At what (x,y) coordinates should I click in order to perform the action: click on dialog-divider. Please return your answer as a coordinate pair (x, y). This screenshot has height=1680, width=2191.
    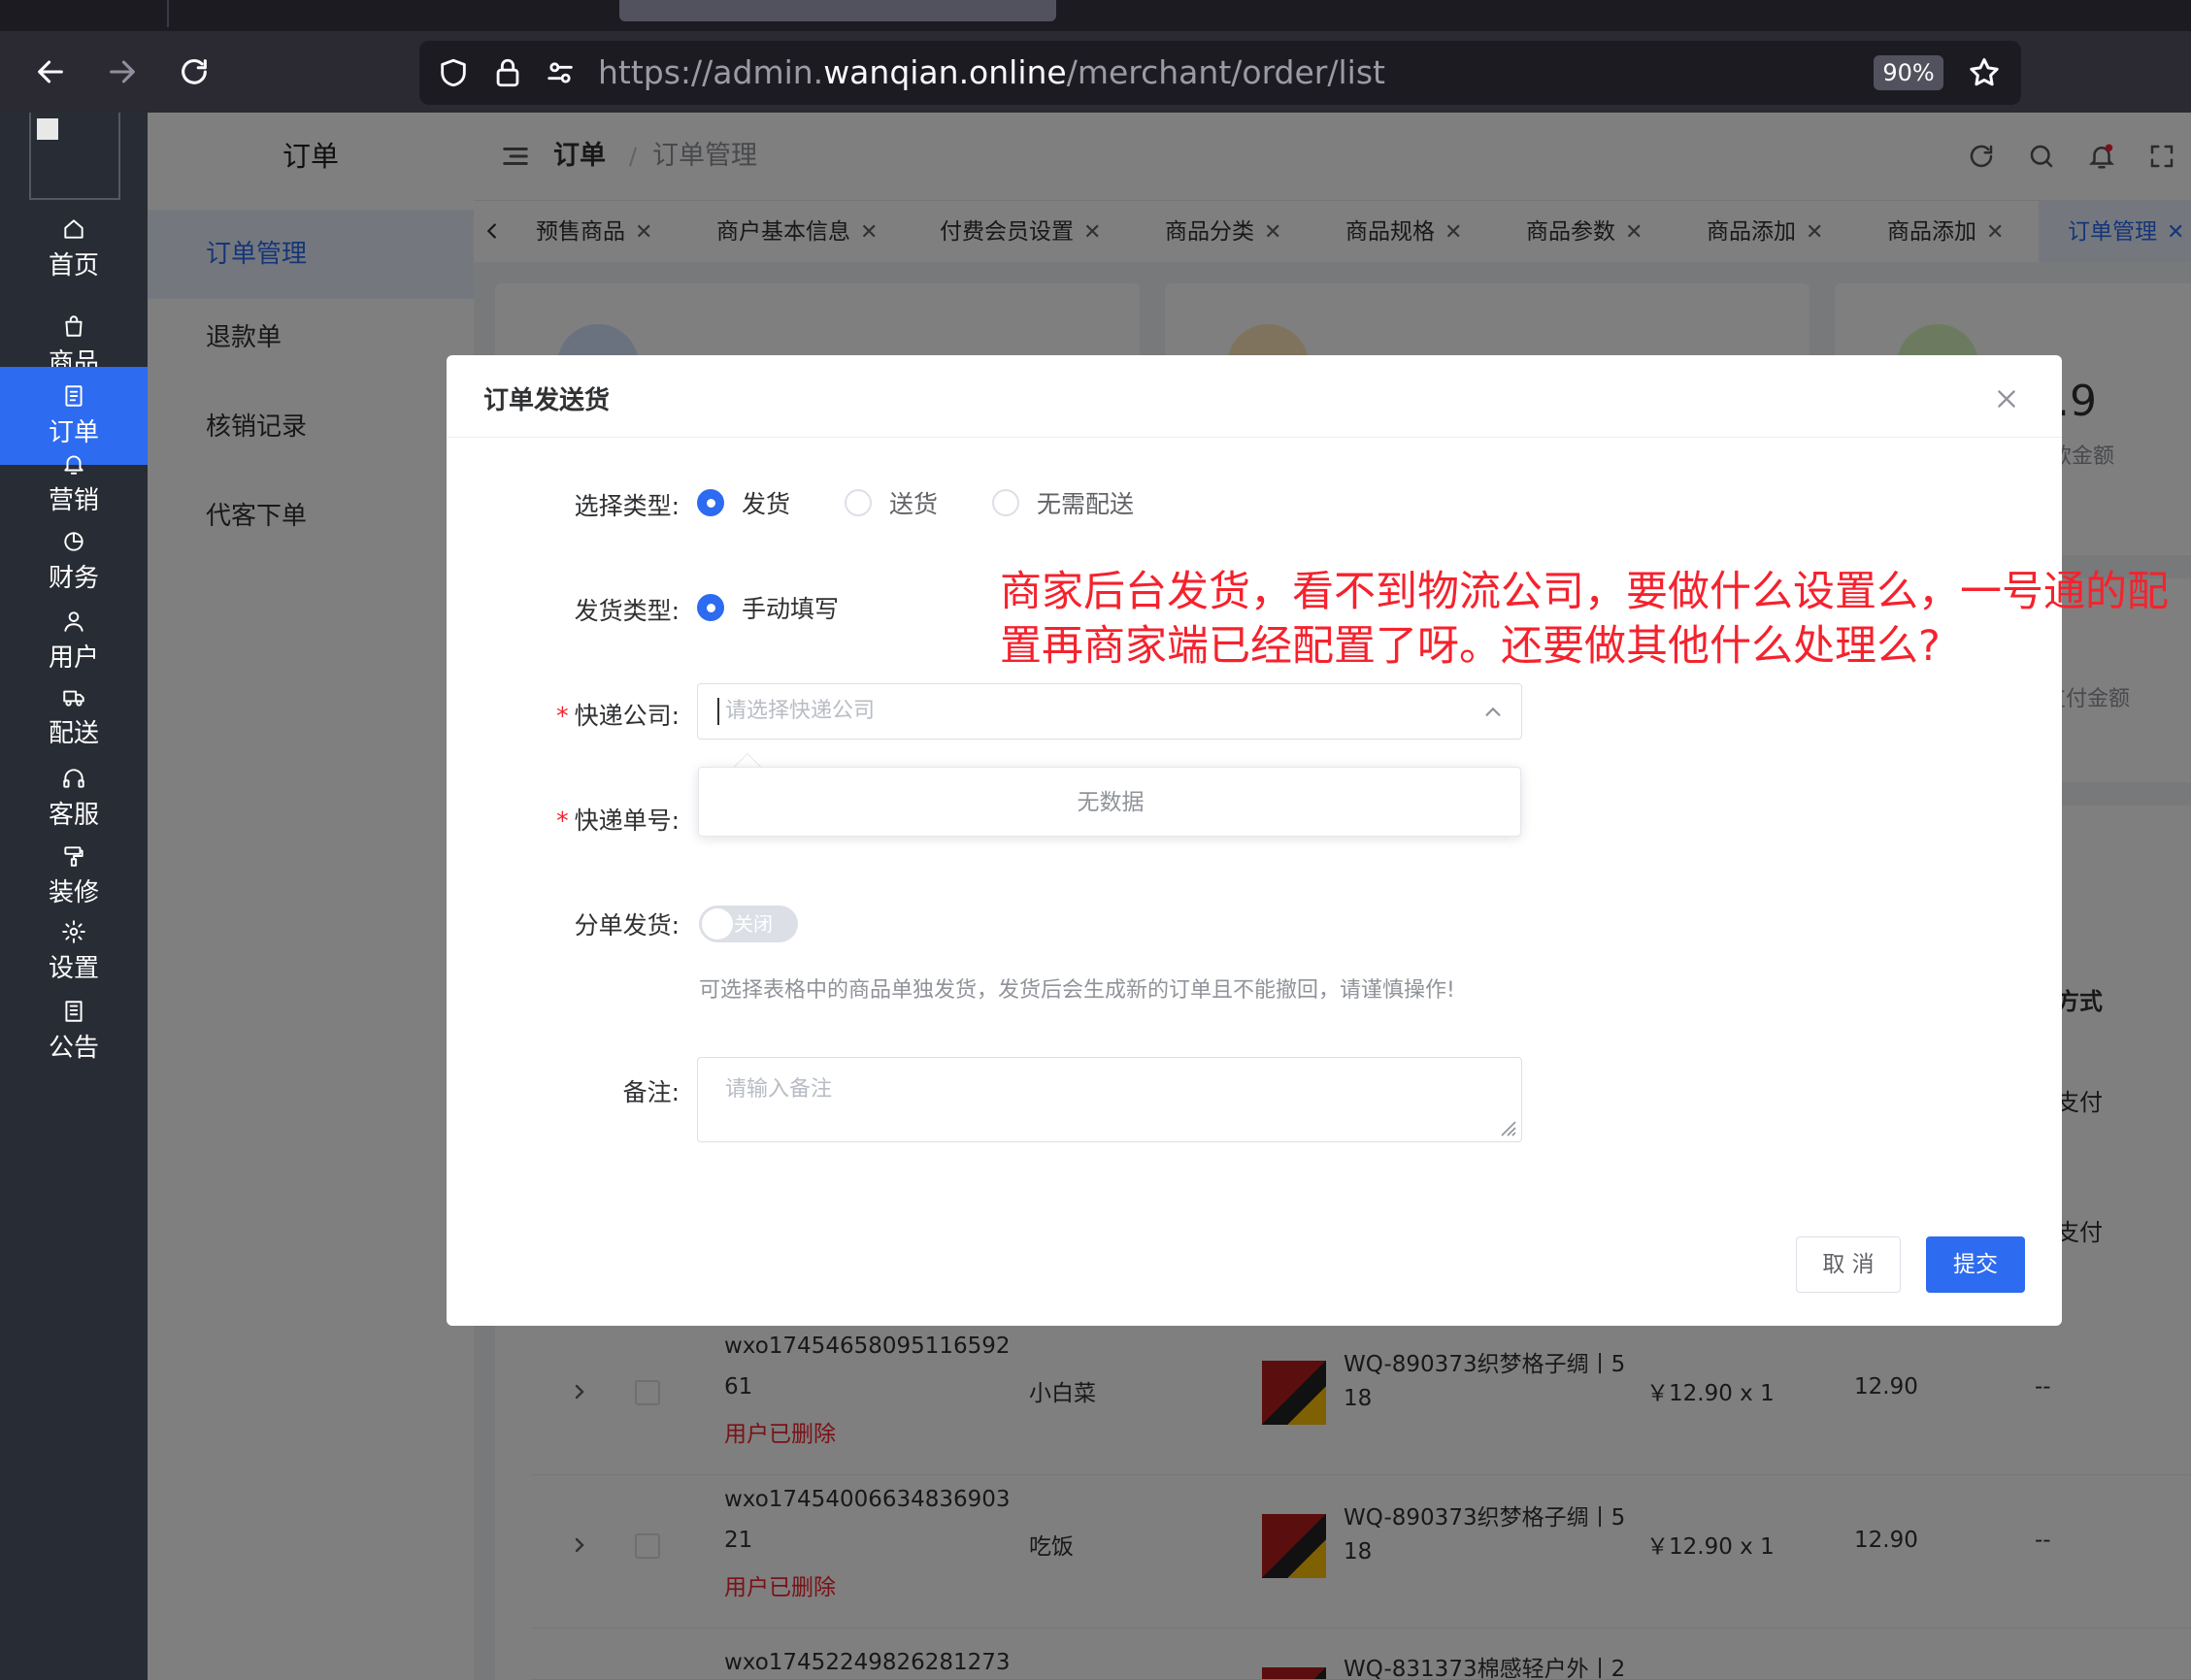
    Looking at the image, I should click on (1254, 437).